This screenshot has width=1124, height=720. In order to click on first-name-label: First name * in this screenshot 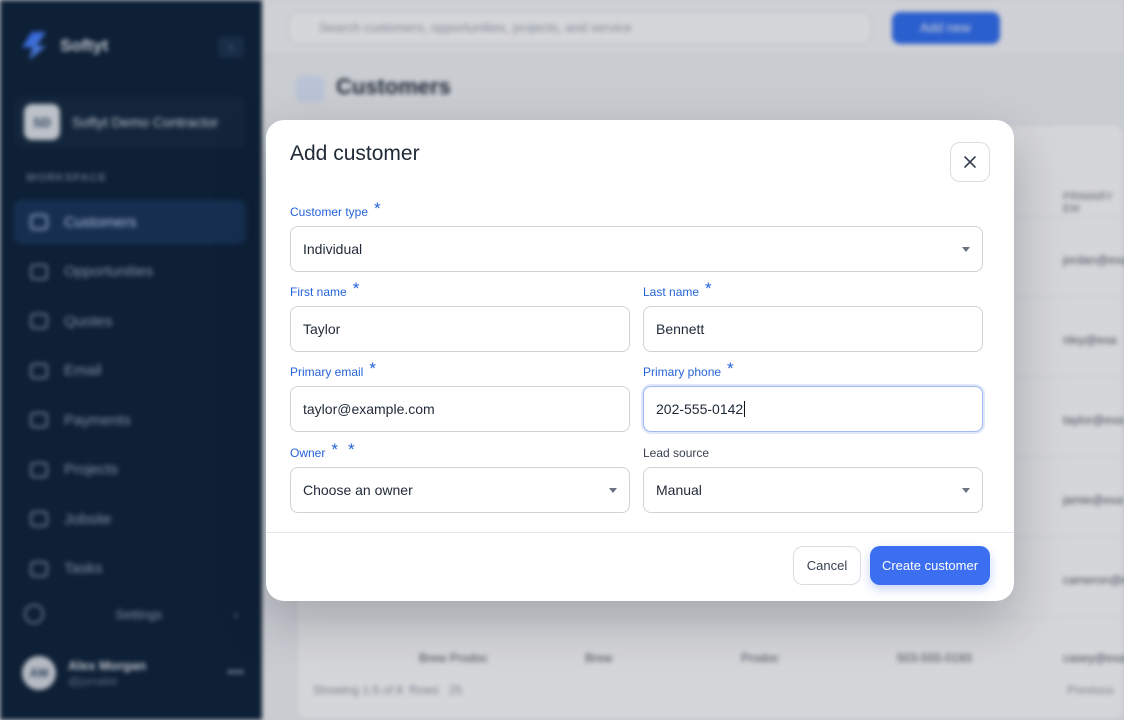, I will do `click(325, 290)`.